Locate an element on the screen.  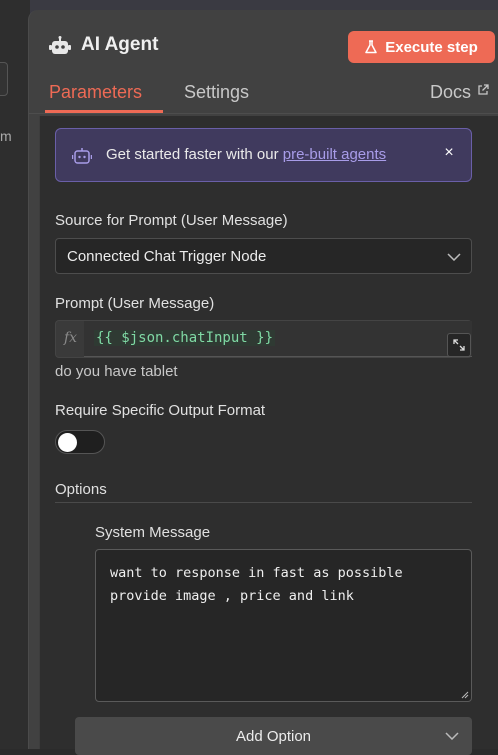
expand-icon is located at coordinates (459, 345).